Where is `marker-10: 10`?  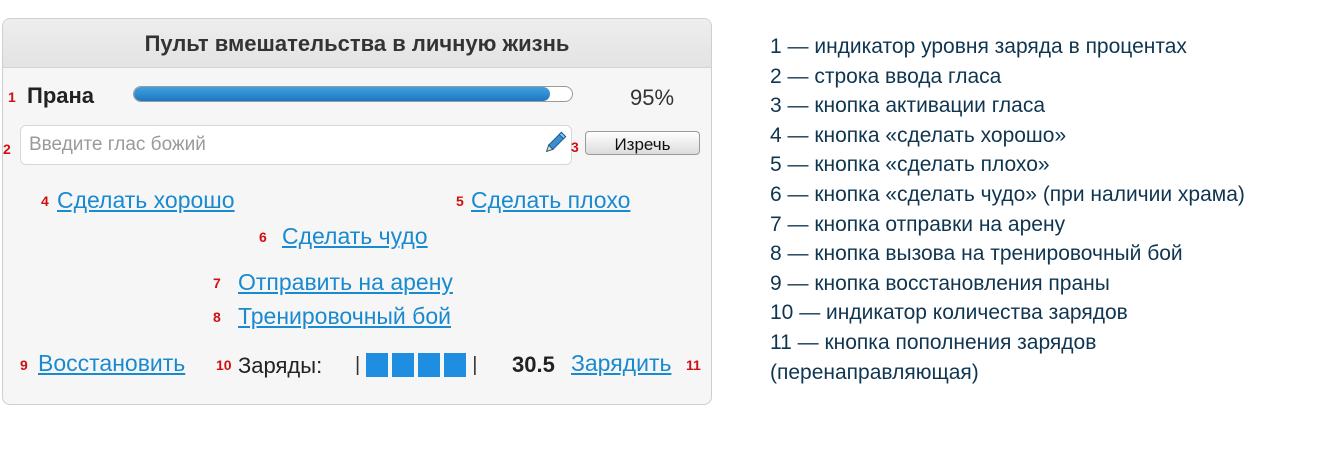
marker-10: 10 is located at coordinates (224, 365).